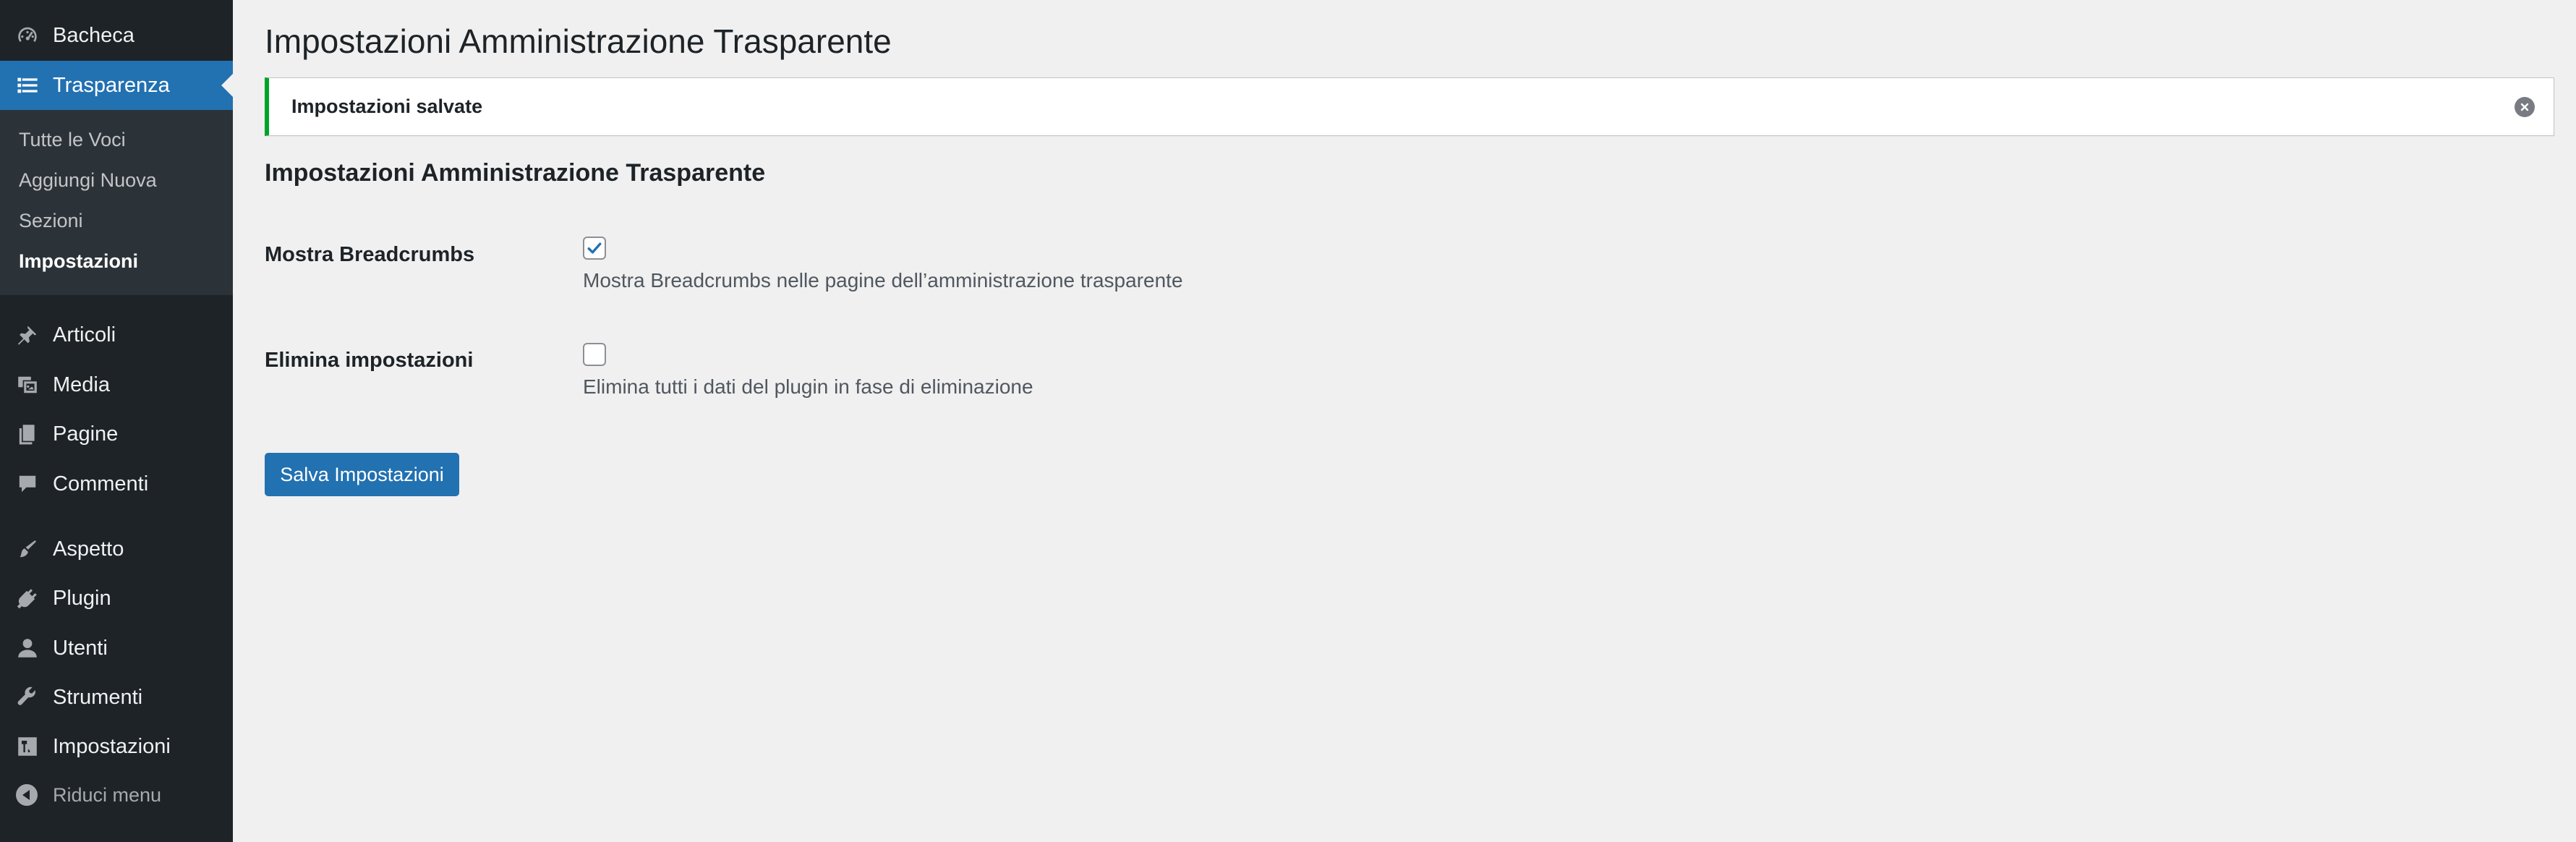 The image size is (2576, 842). I want to click on collapse-menu-button: Riduci menu, so click(116, 795).